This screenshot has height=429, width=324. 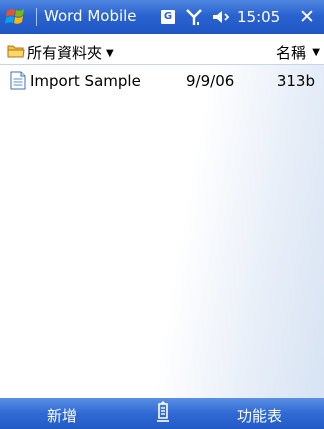 What do you see at coordinates (162, 81) in the screenshot?
I see `list-item: Import Sample 9/9/06 313b` at bounding box center [162, 81].